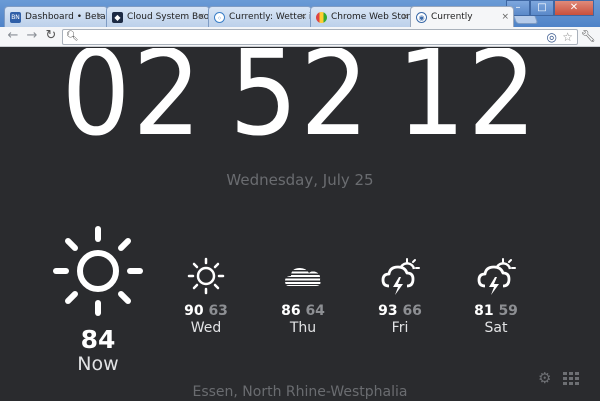 The height and width of the screenshot is (401, 600). Describe the element at coordinates (218, 311) in the screenshot. I see `forecast-low: 63` at that location.